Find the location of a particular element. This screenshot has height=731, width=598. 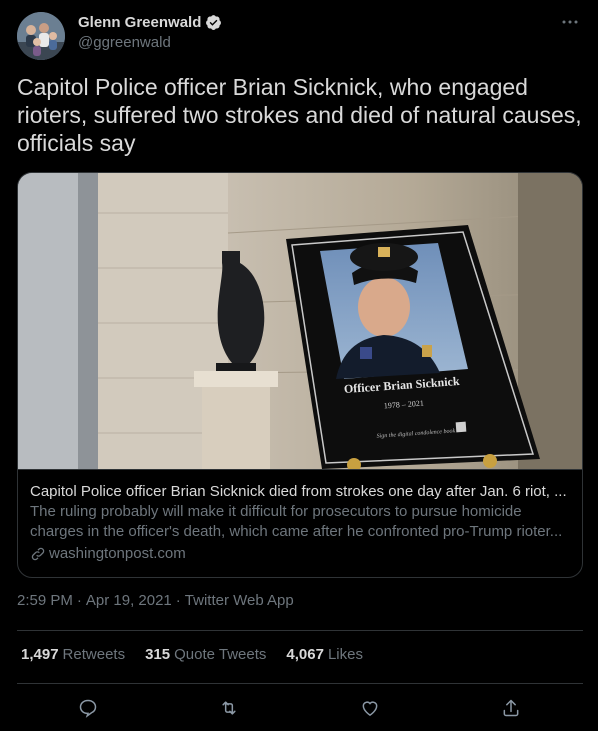

tweet-stats: 1,497 Retweets 315 Quote Tweets 4,067 Likes is located at coordinates (192, 654).